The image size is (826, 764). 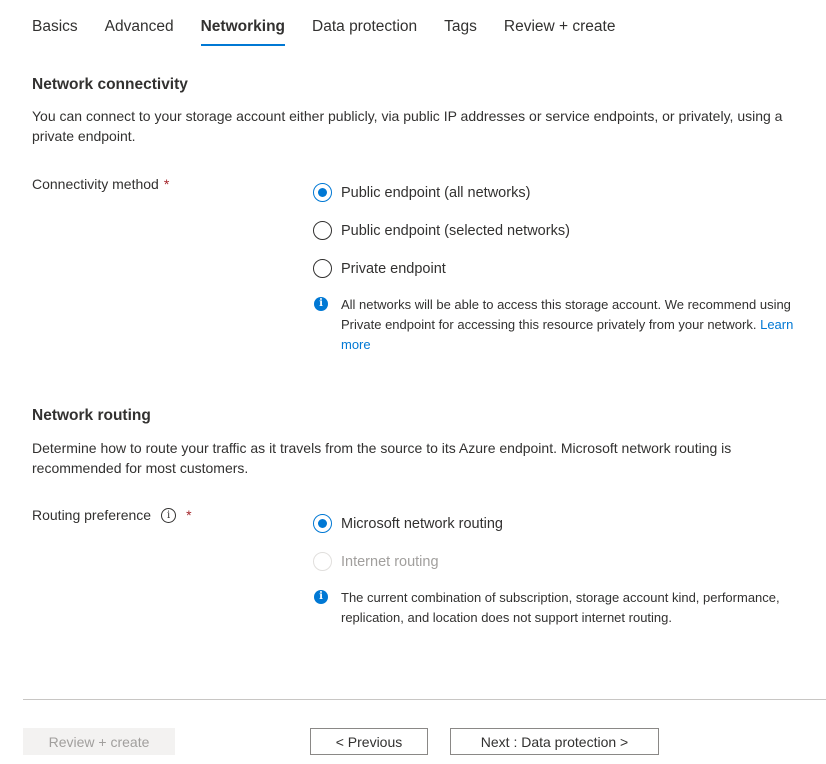 I want to click on radio-label: Public endpoint (all networks), so click(x=436, y=192).